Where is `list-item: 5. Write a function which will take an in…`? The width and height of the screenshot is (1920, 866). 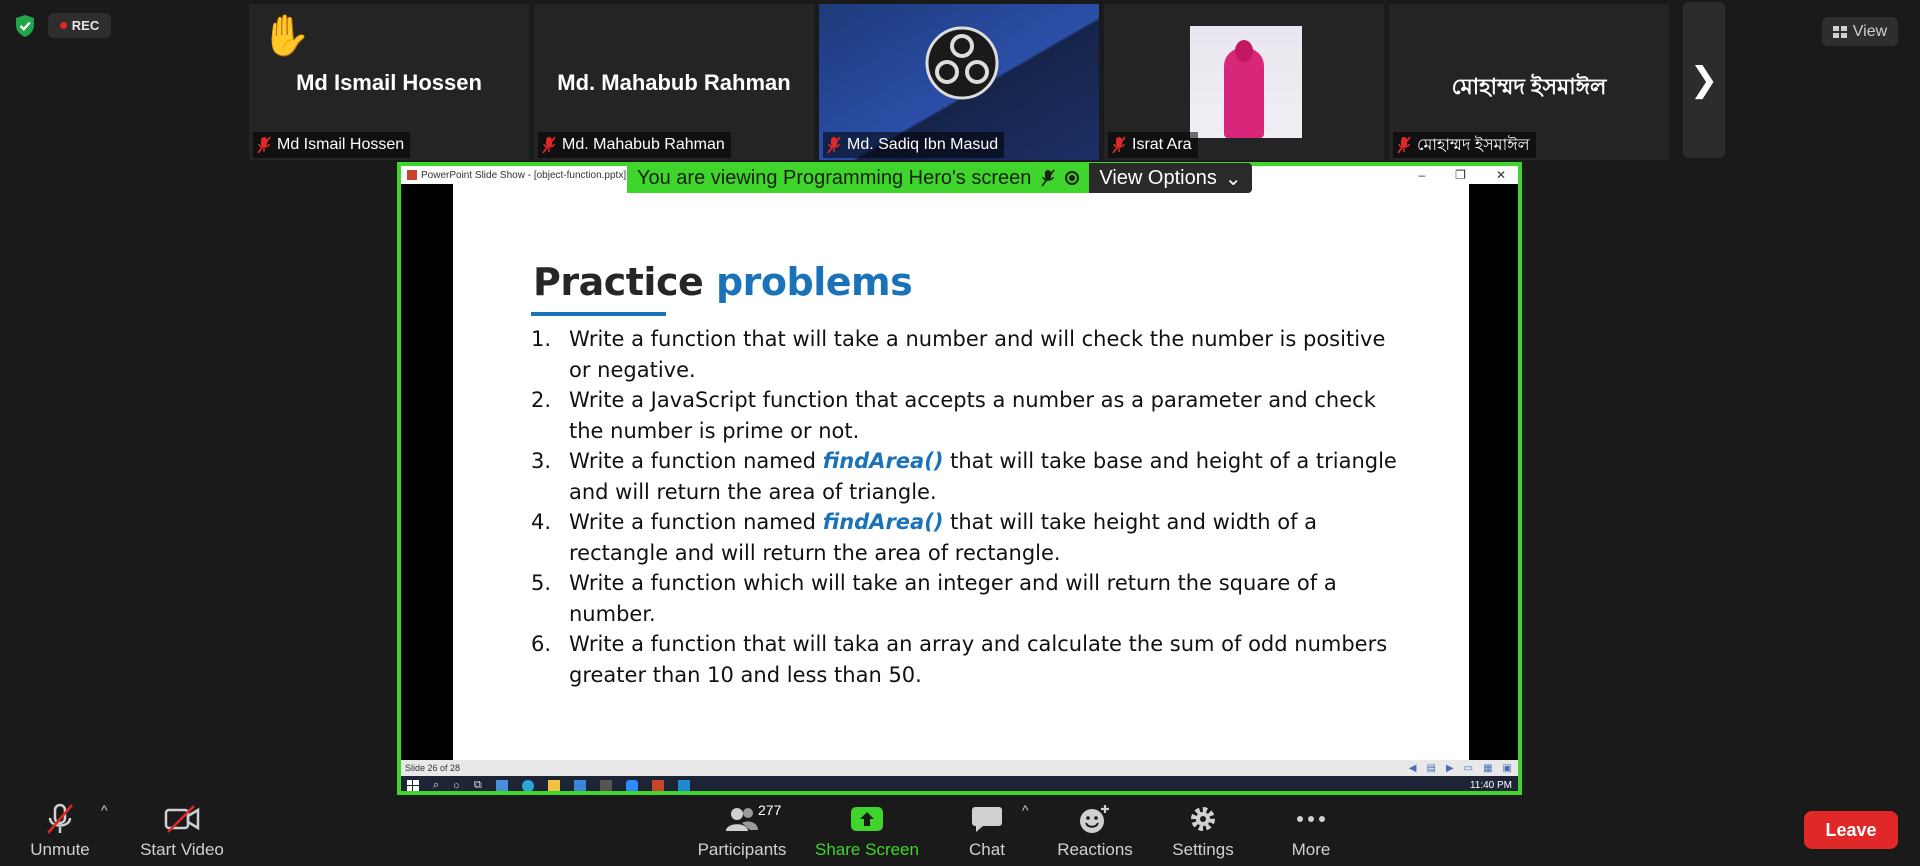
list-item: 5. Write a function which will take an in… is located at coordinates (934, 598).